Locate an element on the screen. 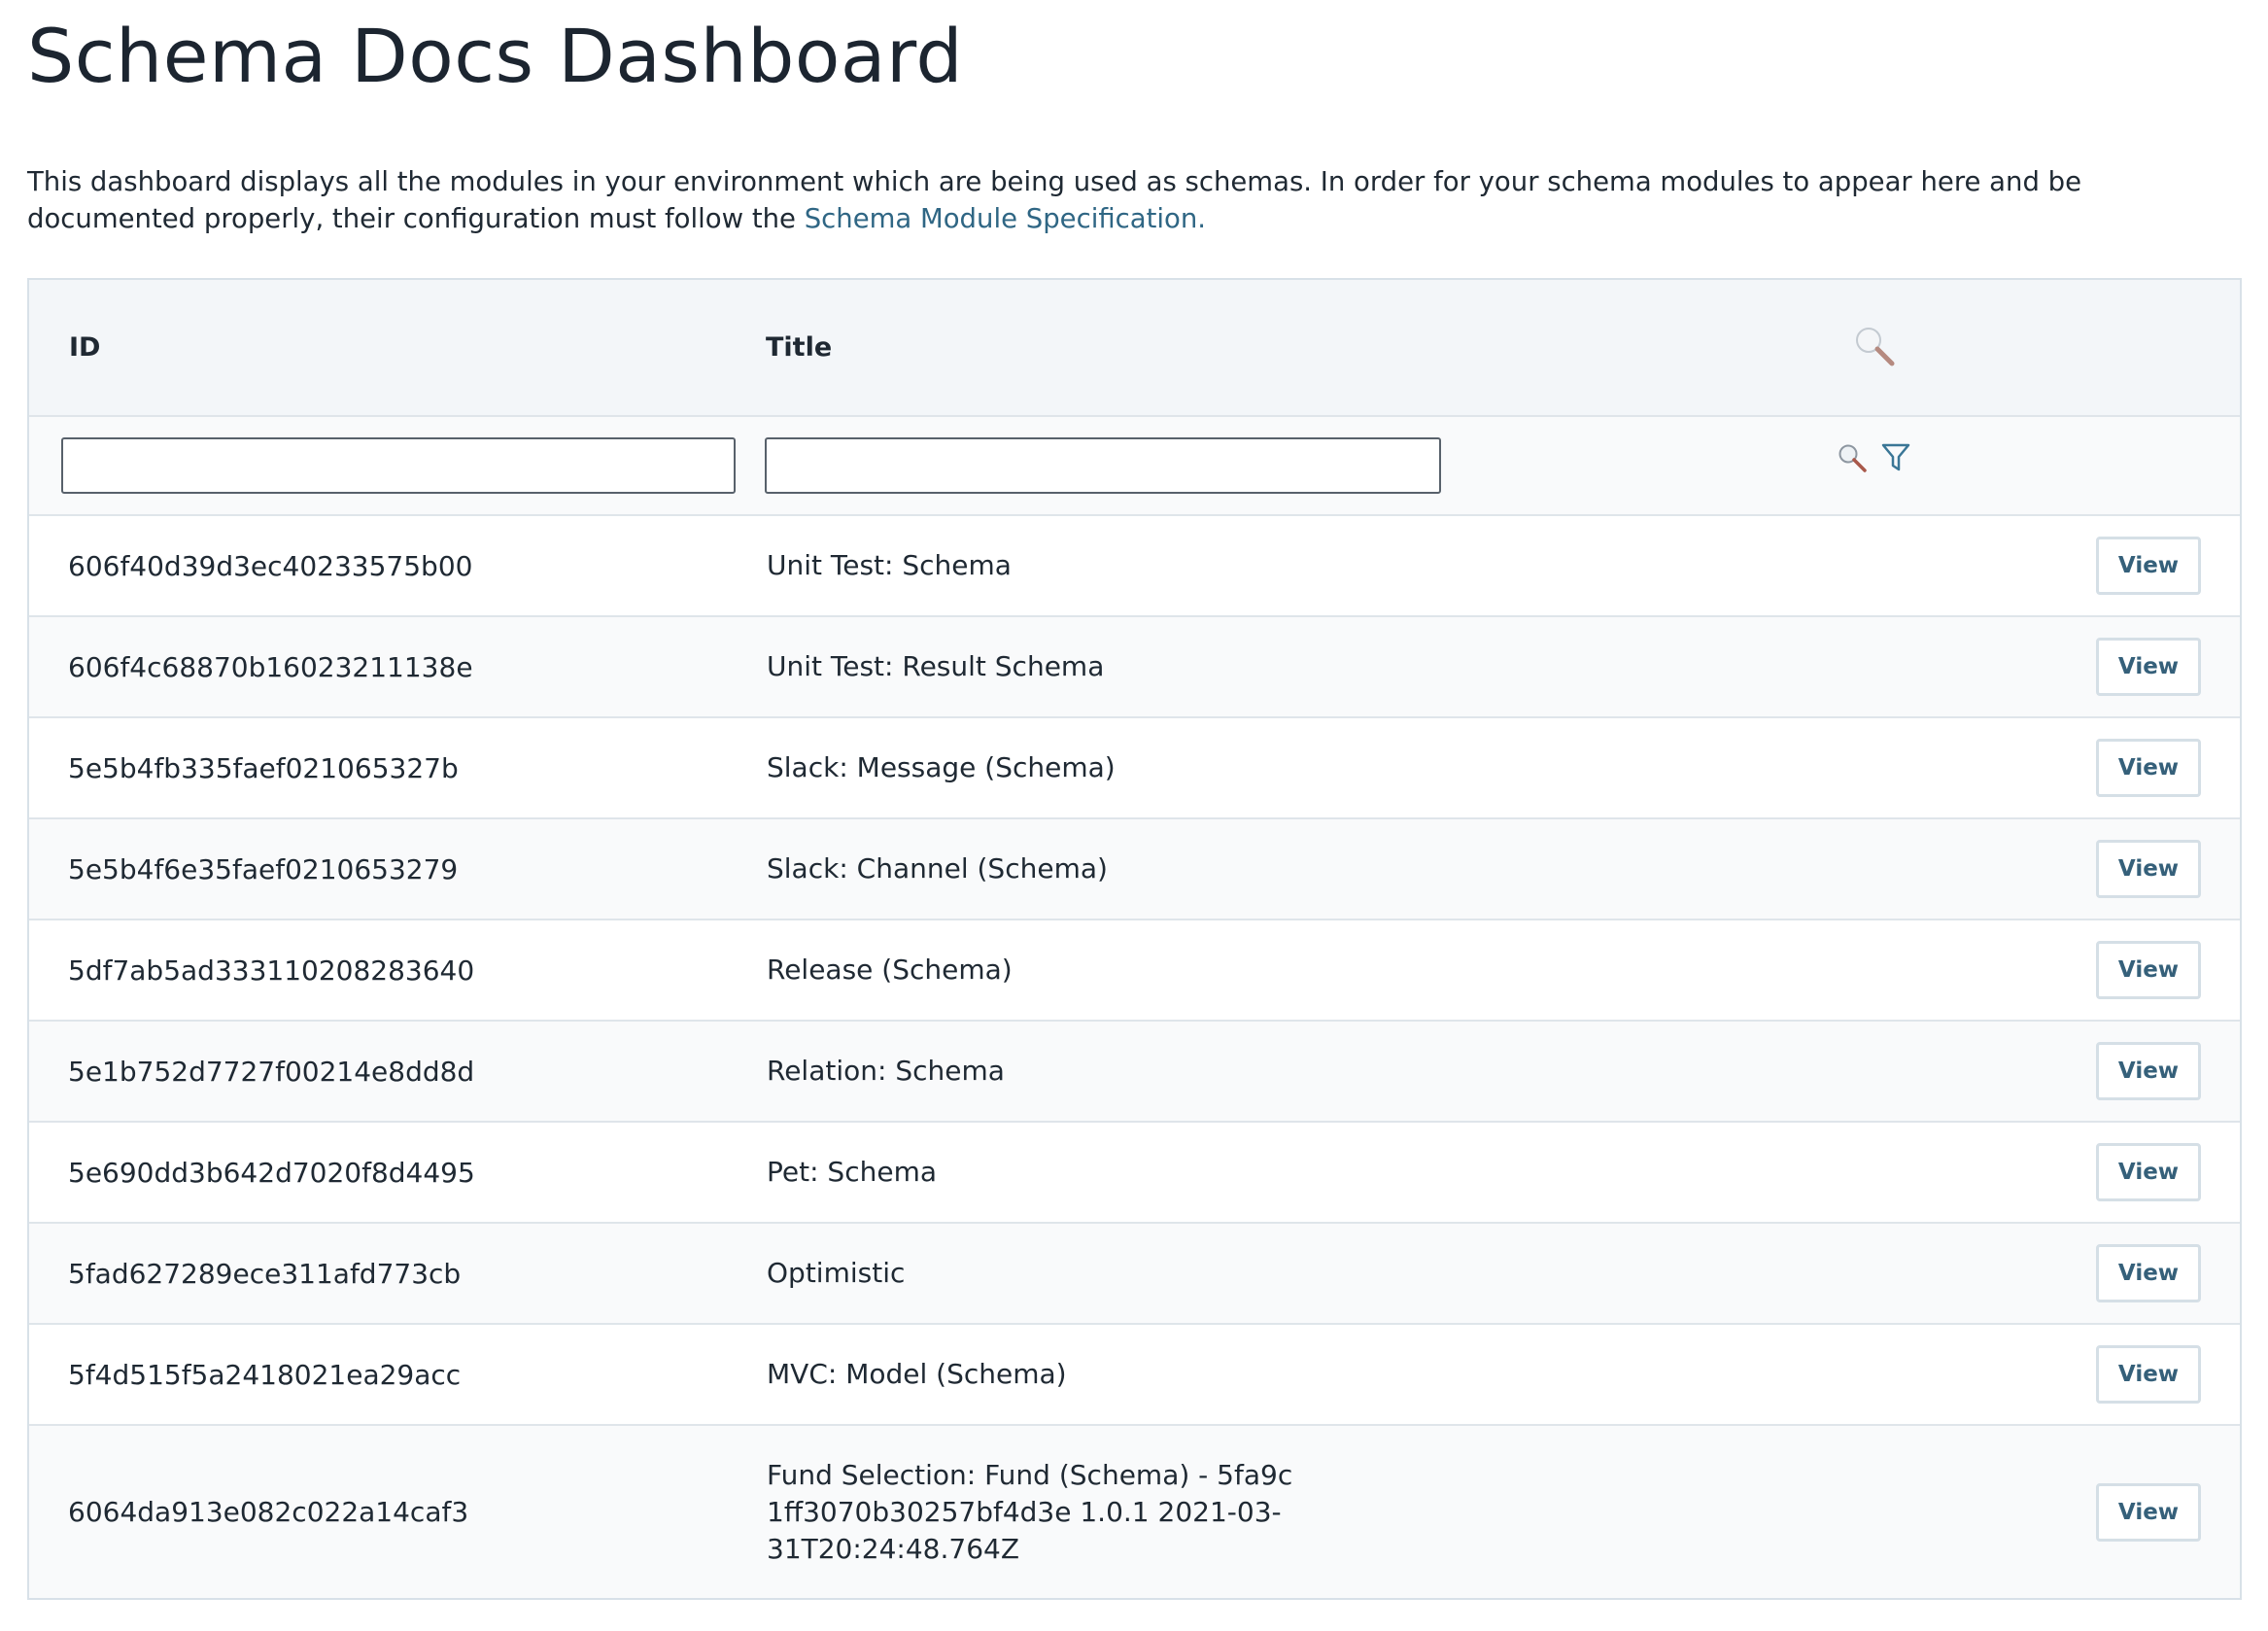 This screenshot has height=1631, width=2268. title-filter-input is located at coordinates (1103, 465).